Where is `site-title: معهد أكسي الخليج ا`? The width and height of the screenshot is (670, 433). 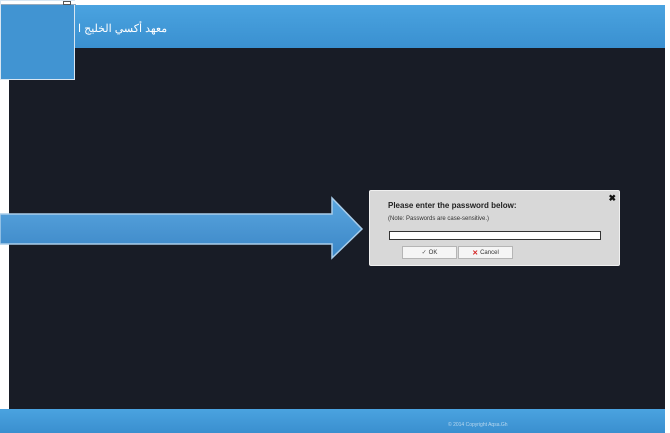 site-title: معهد أكسي الخليج ا is located at coordinates (123, 29).